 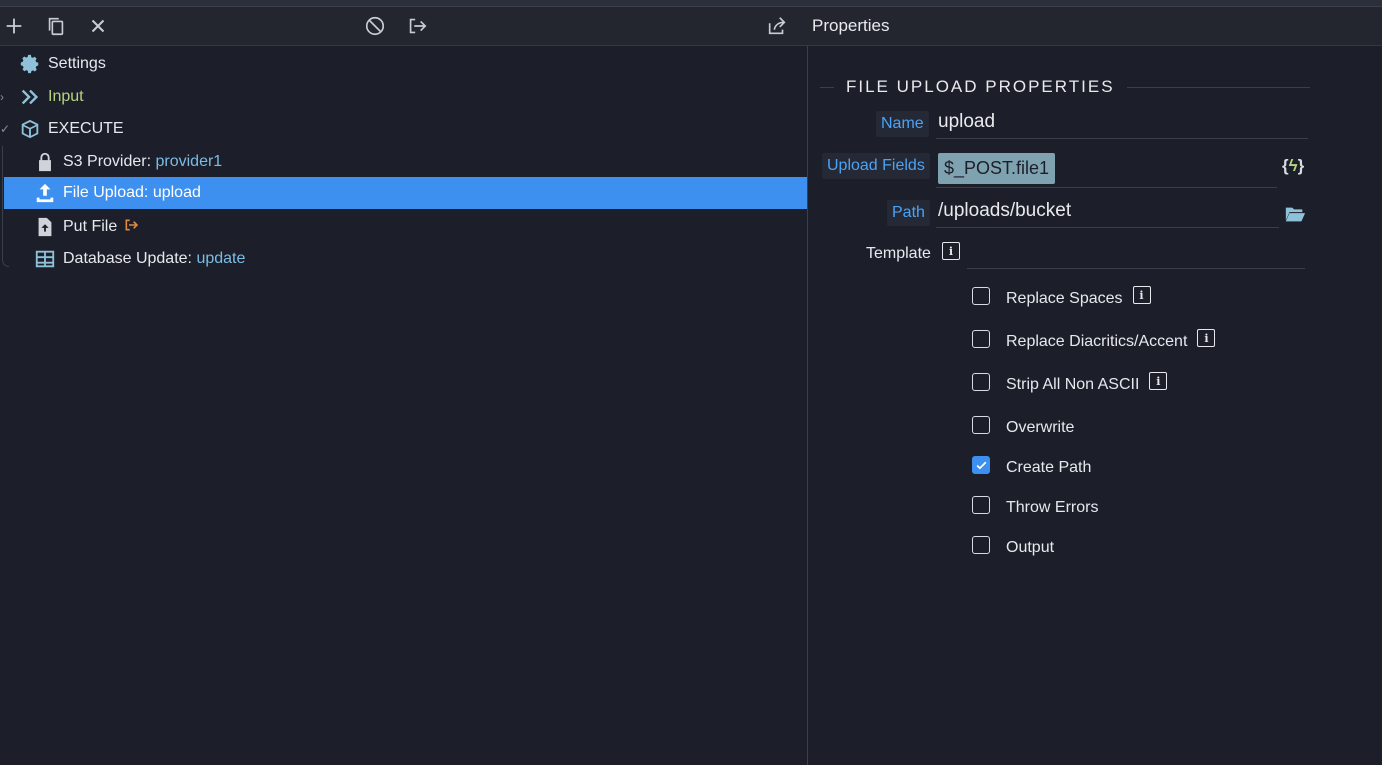 I want to click on checkbox-label: Strip All Non ASCII, so click(x=1073, y=384).